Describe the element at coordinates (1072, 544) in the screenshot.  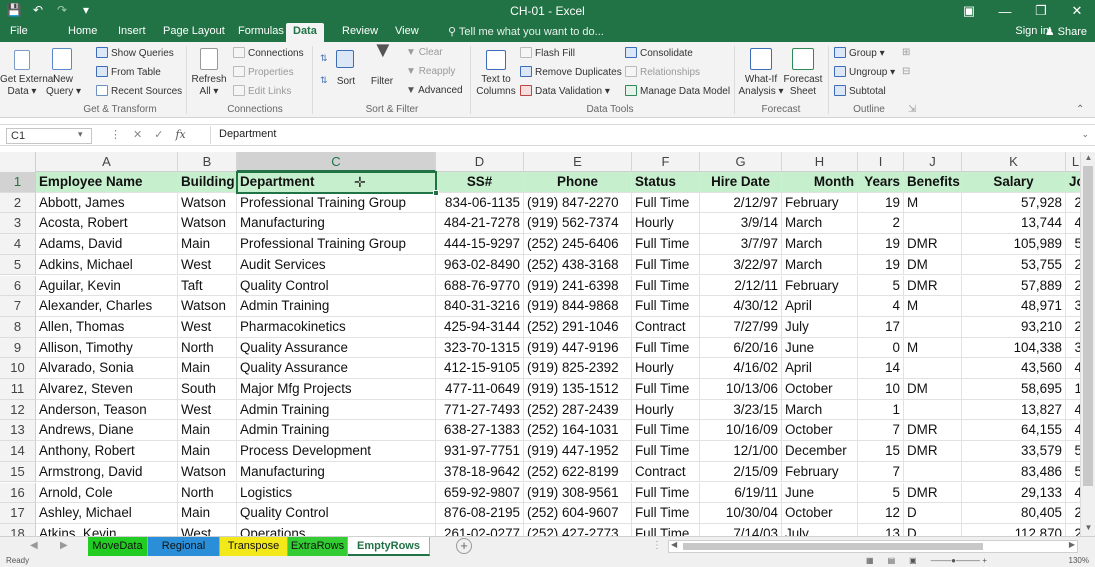
I see `scroll-right-icon: ▶` at that location.